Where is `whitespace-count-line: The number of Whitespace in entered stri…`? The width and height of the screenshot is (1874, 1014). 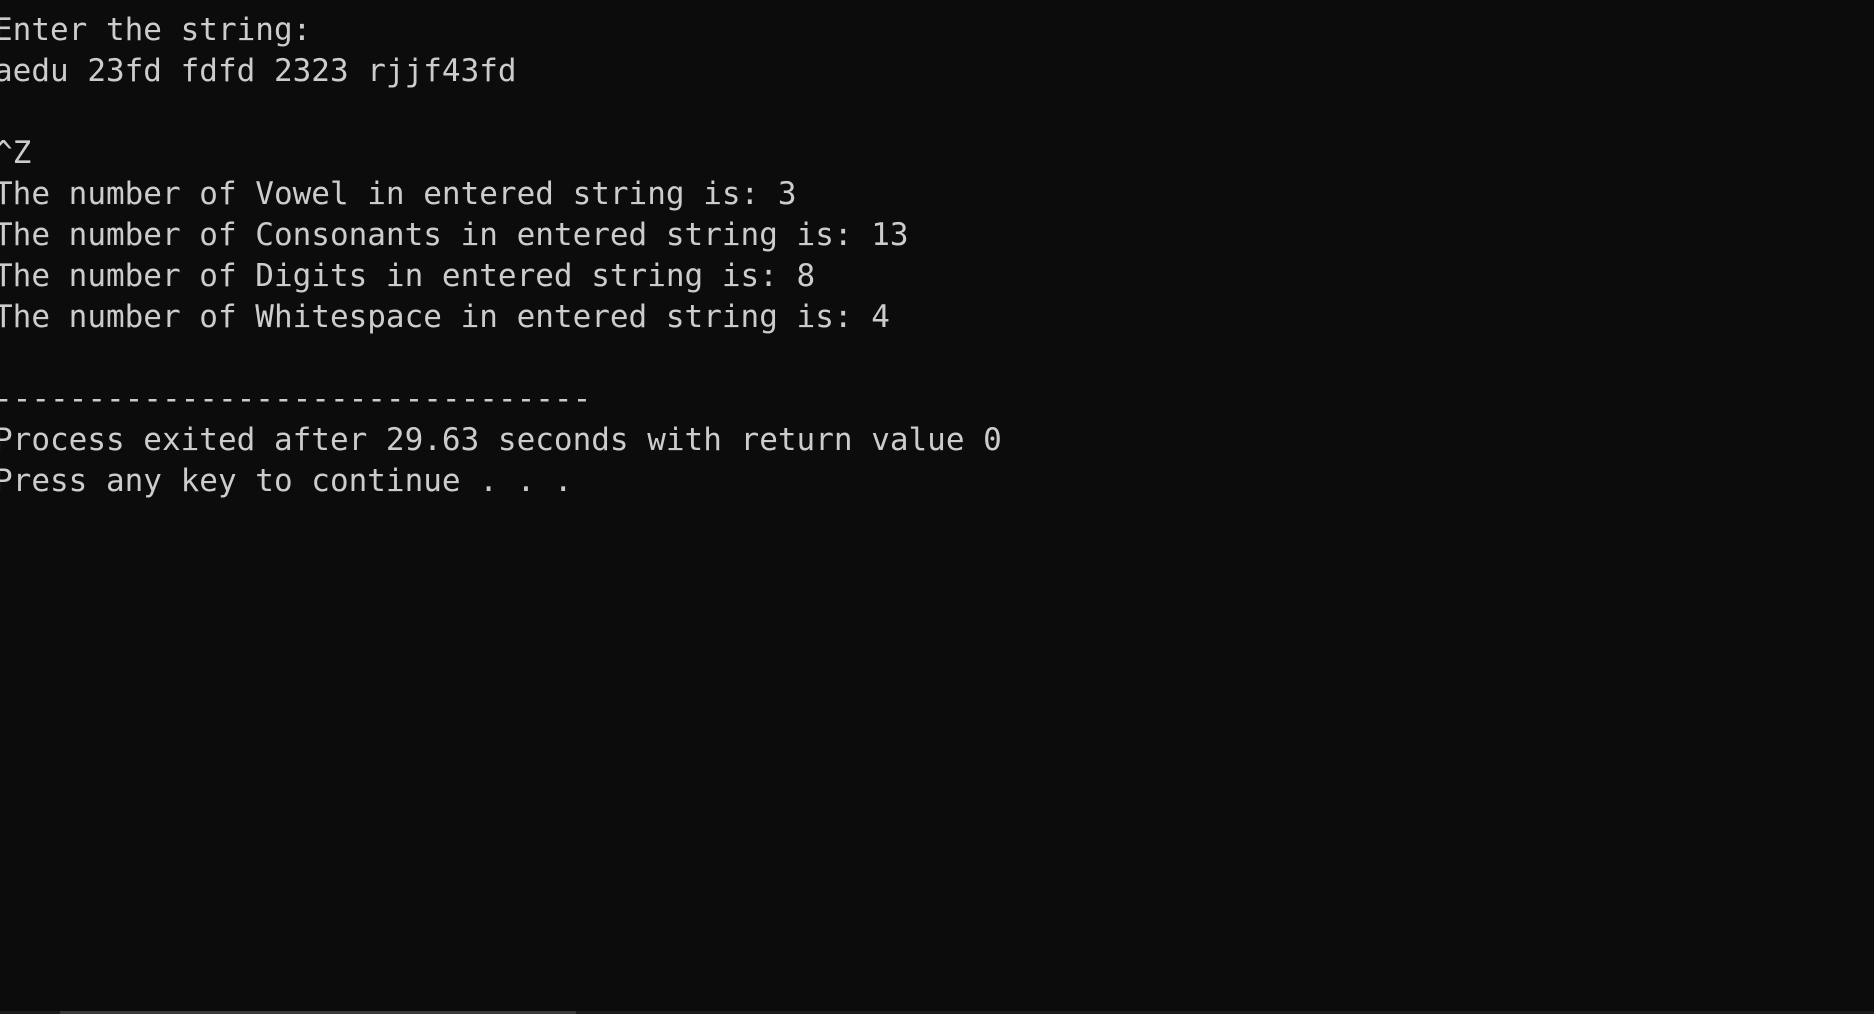 whitespace-count-line: The number of Whitespace in entered stri… is located at coordinates (445, 317).